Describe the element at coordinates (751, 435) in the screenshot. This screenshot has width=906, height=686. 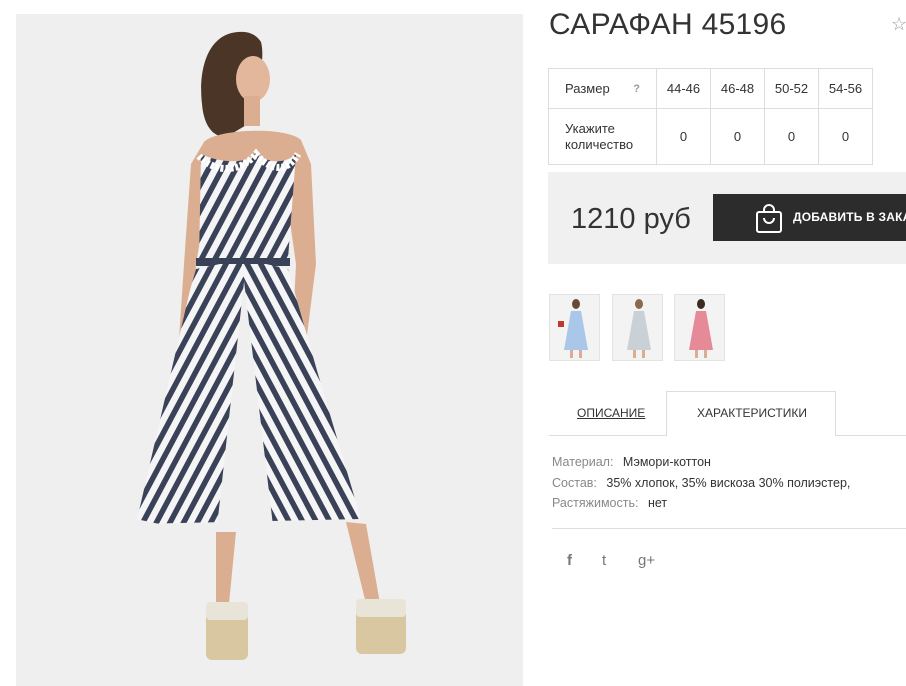
I see `tabs-divider-gap` at that location.